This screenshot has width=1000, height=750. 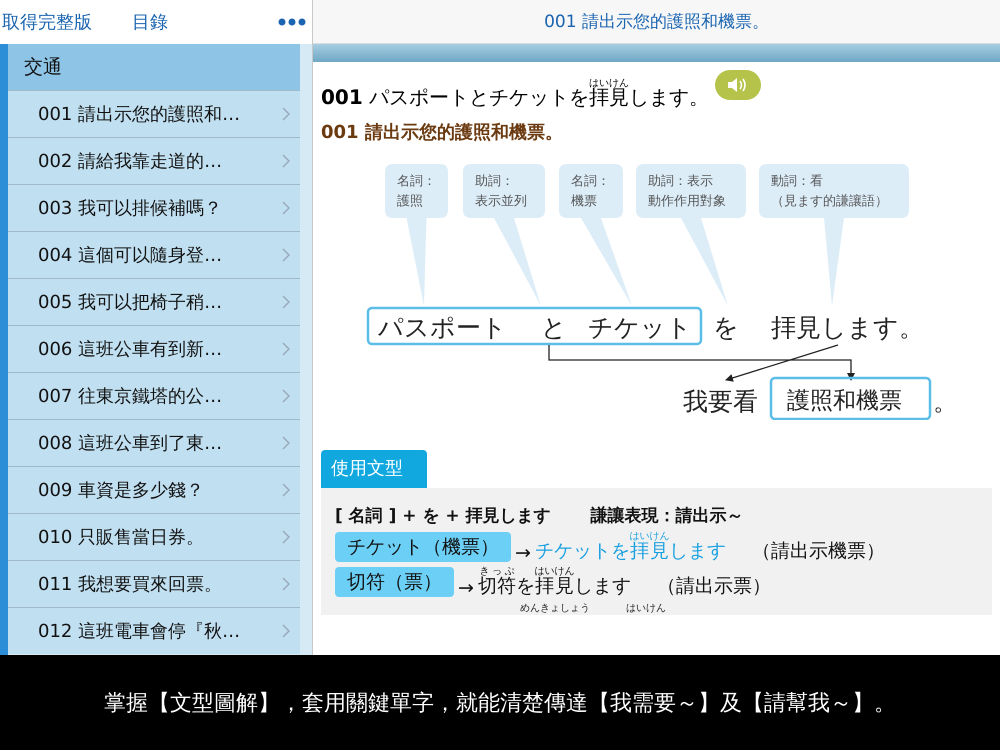 I want to click on bubble-label: 動作作用對象, so click(x=687, y=201).